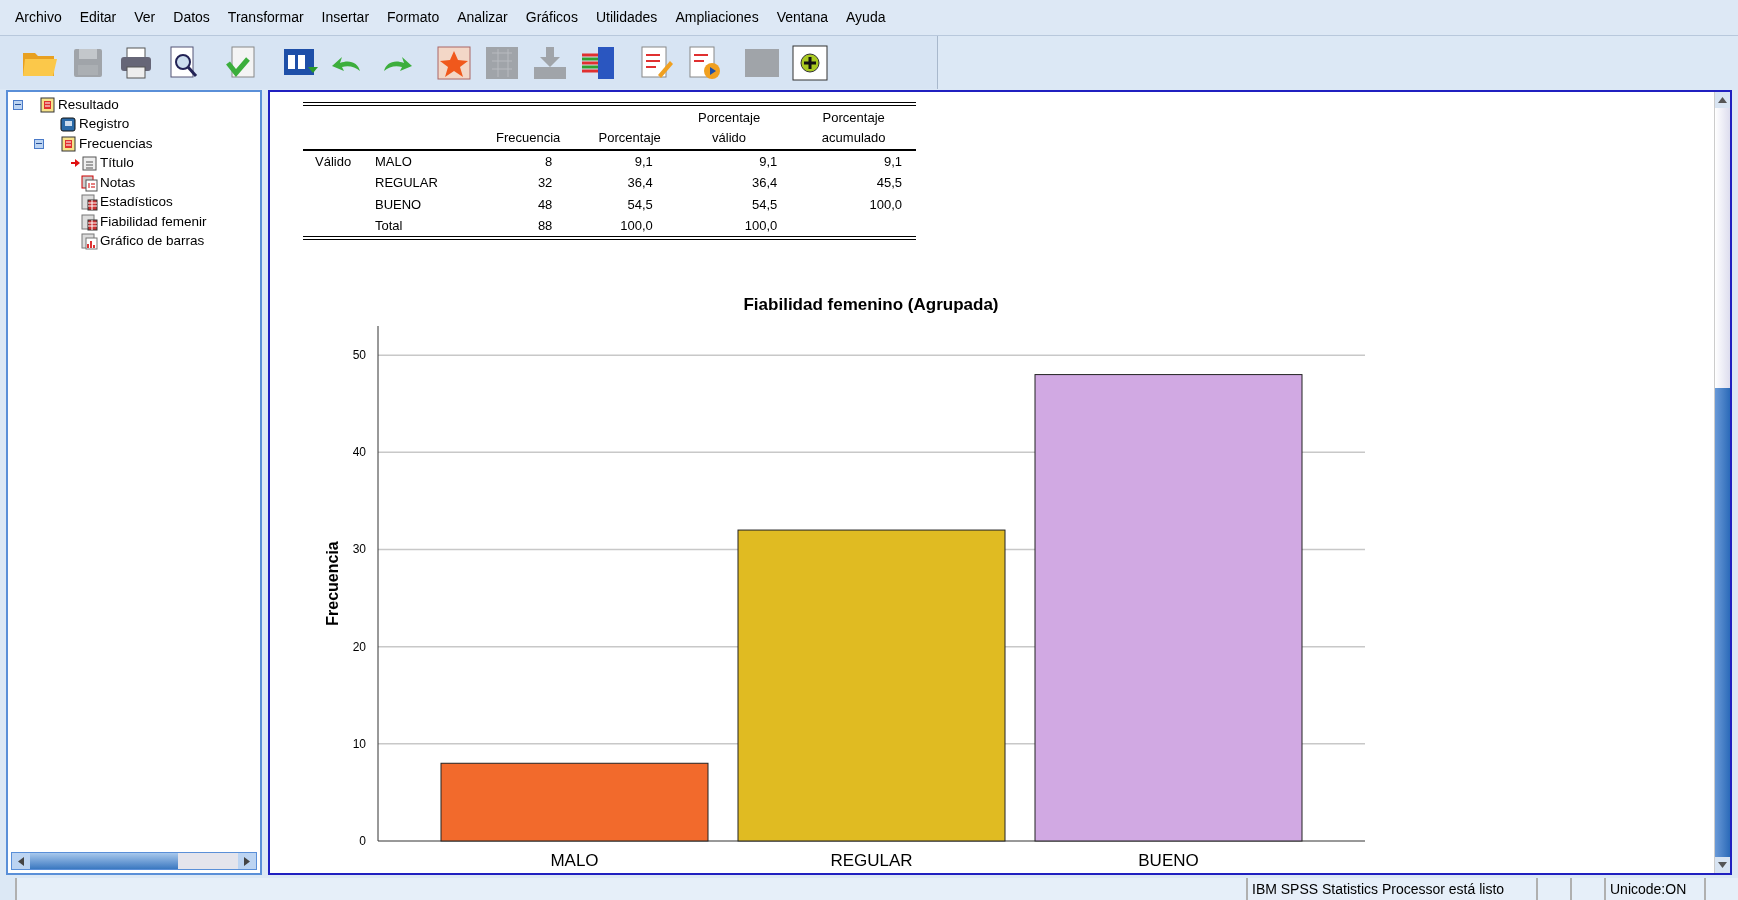  Describe the element at coordinates (398, 205) in the screenshot. I see `row-label: BUENO` at that location.